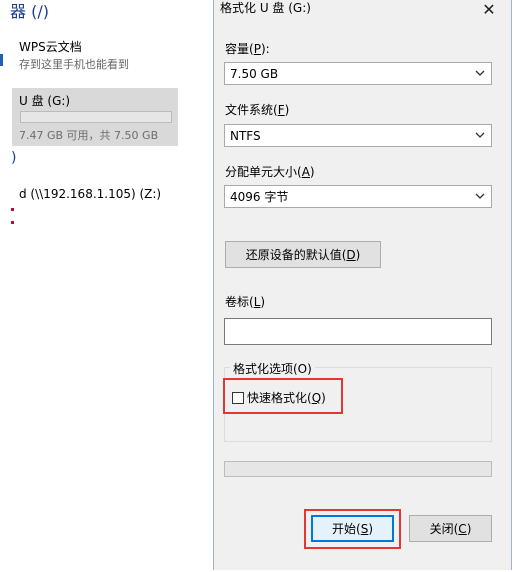 The image size is (518, 572). Describe the element at coordinates (257, 110) in the screenshot. I see `filesystem-label: 文件系统(F)` at that location.